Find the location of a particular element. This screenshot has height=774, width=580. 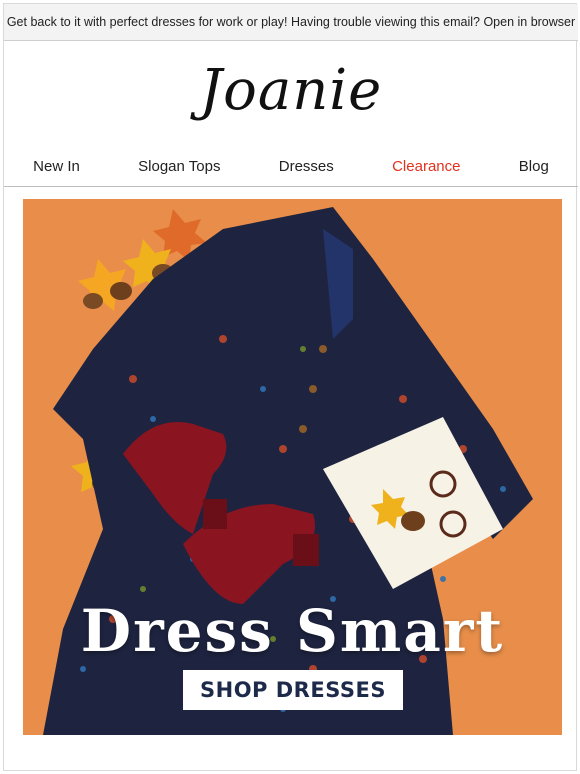

nav-item-blog: Blog is located at coordinates (534, 166).